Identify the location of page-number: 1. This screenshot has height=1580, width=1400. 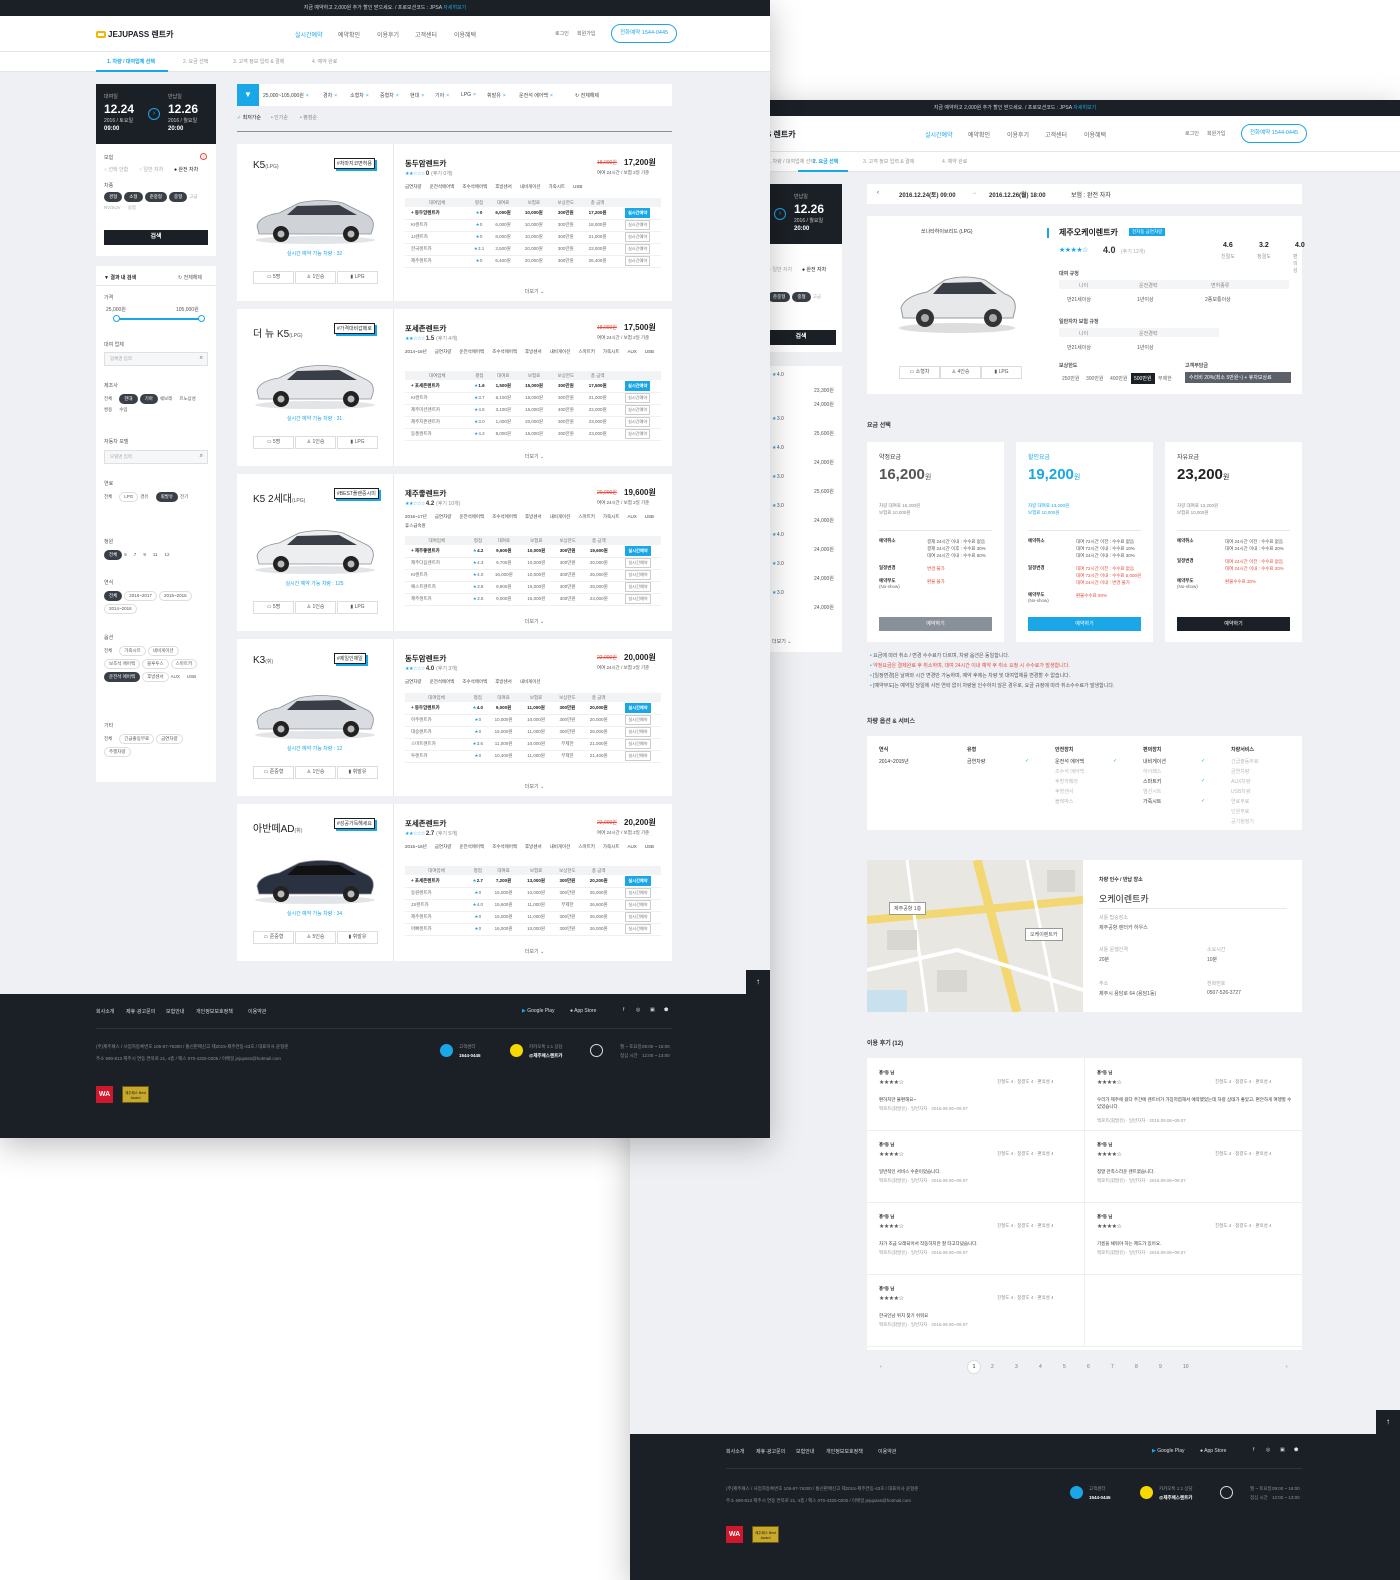
(974, 1367).